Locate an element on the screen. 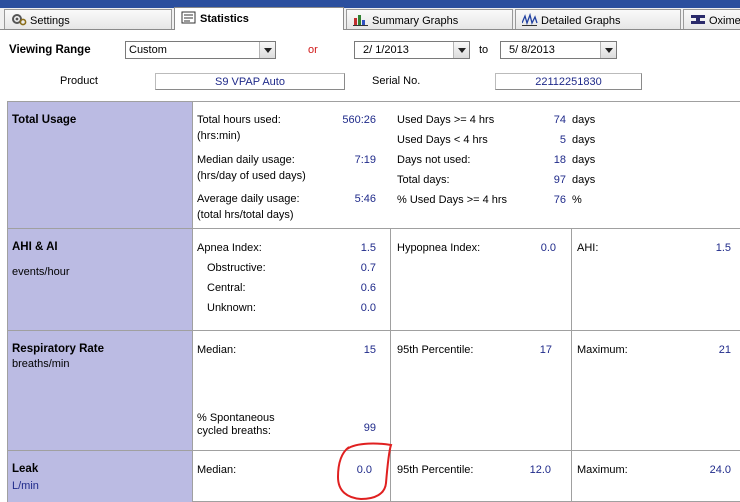 The height and width of the screenshot is (502, 740). leak-p95-value: 12.0 is located at coordinates (540, 470).